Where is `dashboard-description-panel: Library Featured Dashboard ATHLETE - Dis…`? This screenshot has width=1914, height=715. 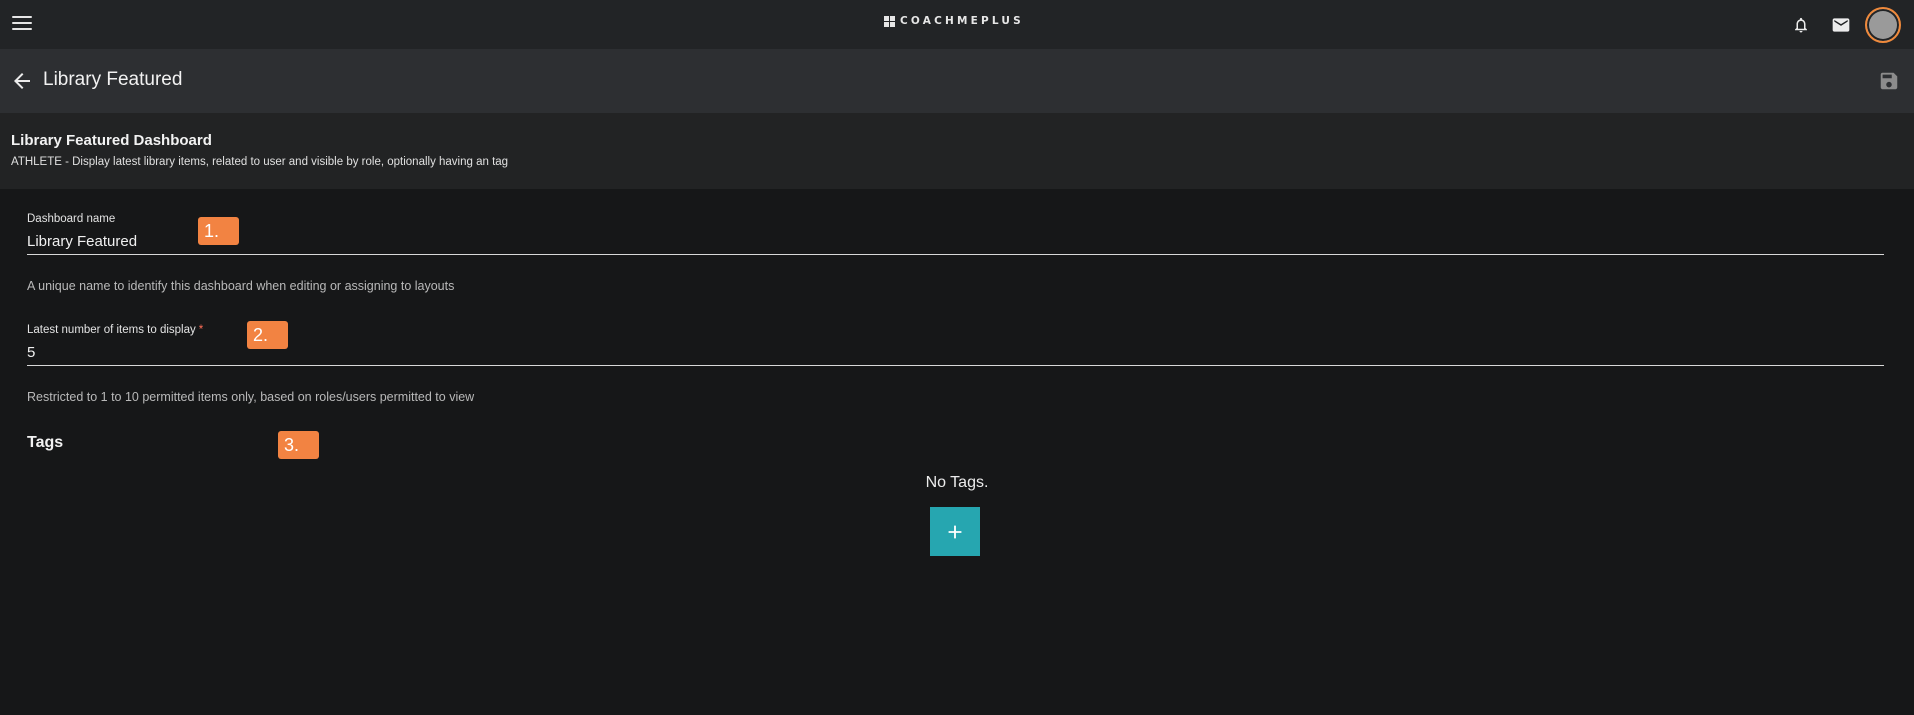
dashboard-description-panel: Library Featured Dashboard ATHLETE - Dis… is located at coordinates (957, 151).